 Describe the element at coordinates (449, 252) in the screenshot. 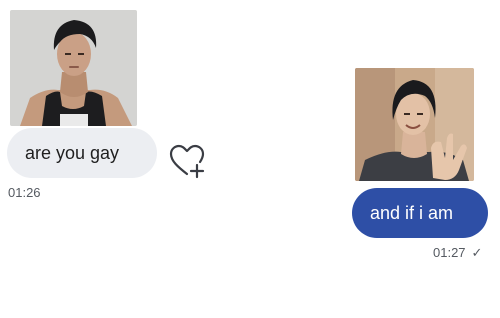

I see `sent-time-text: 01:27` at that location.